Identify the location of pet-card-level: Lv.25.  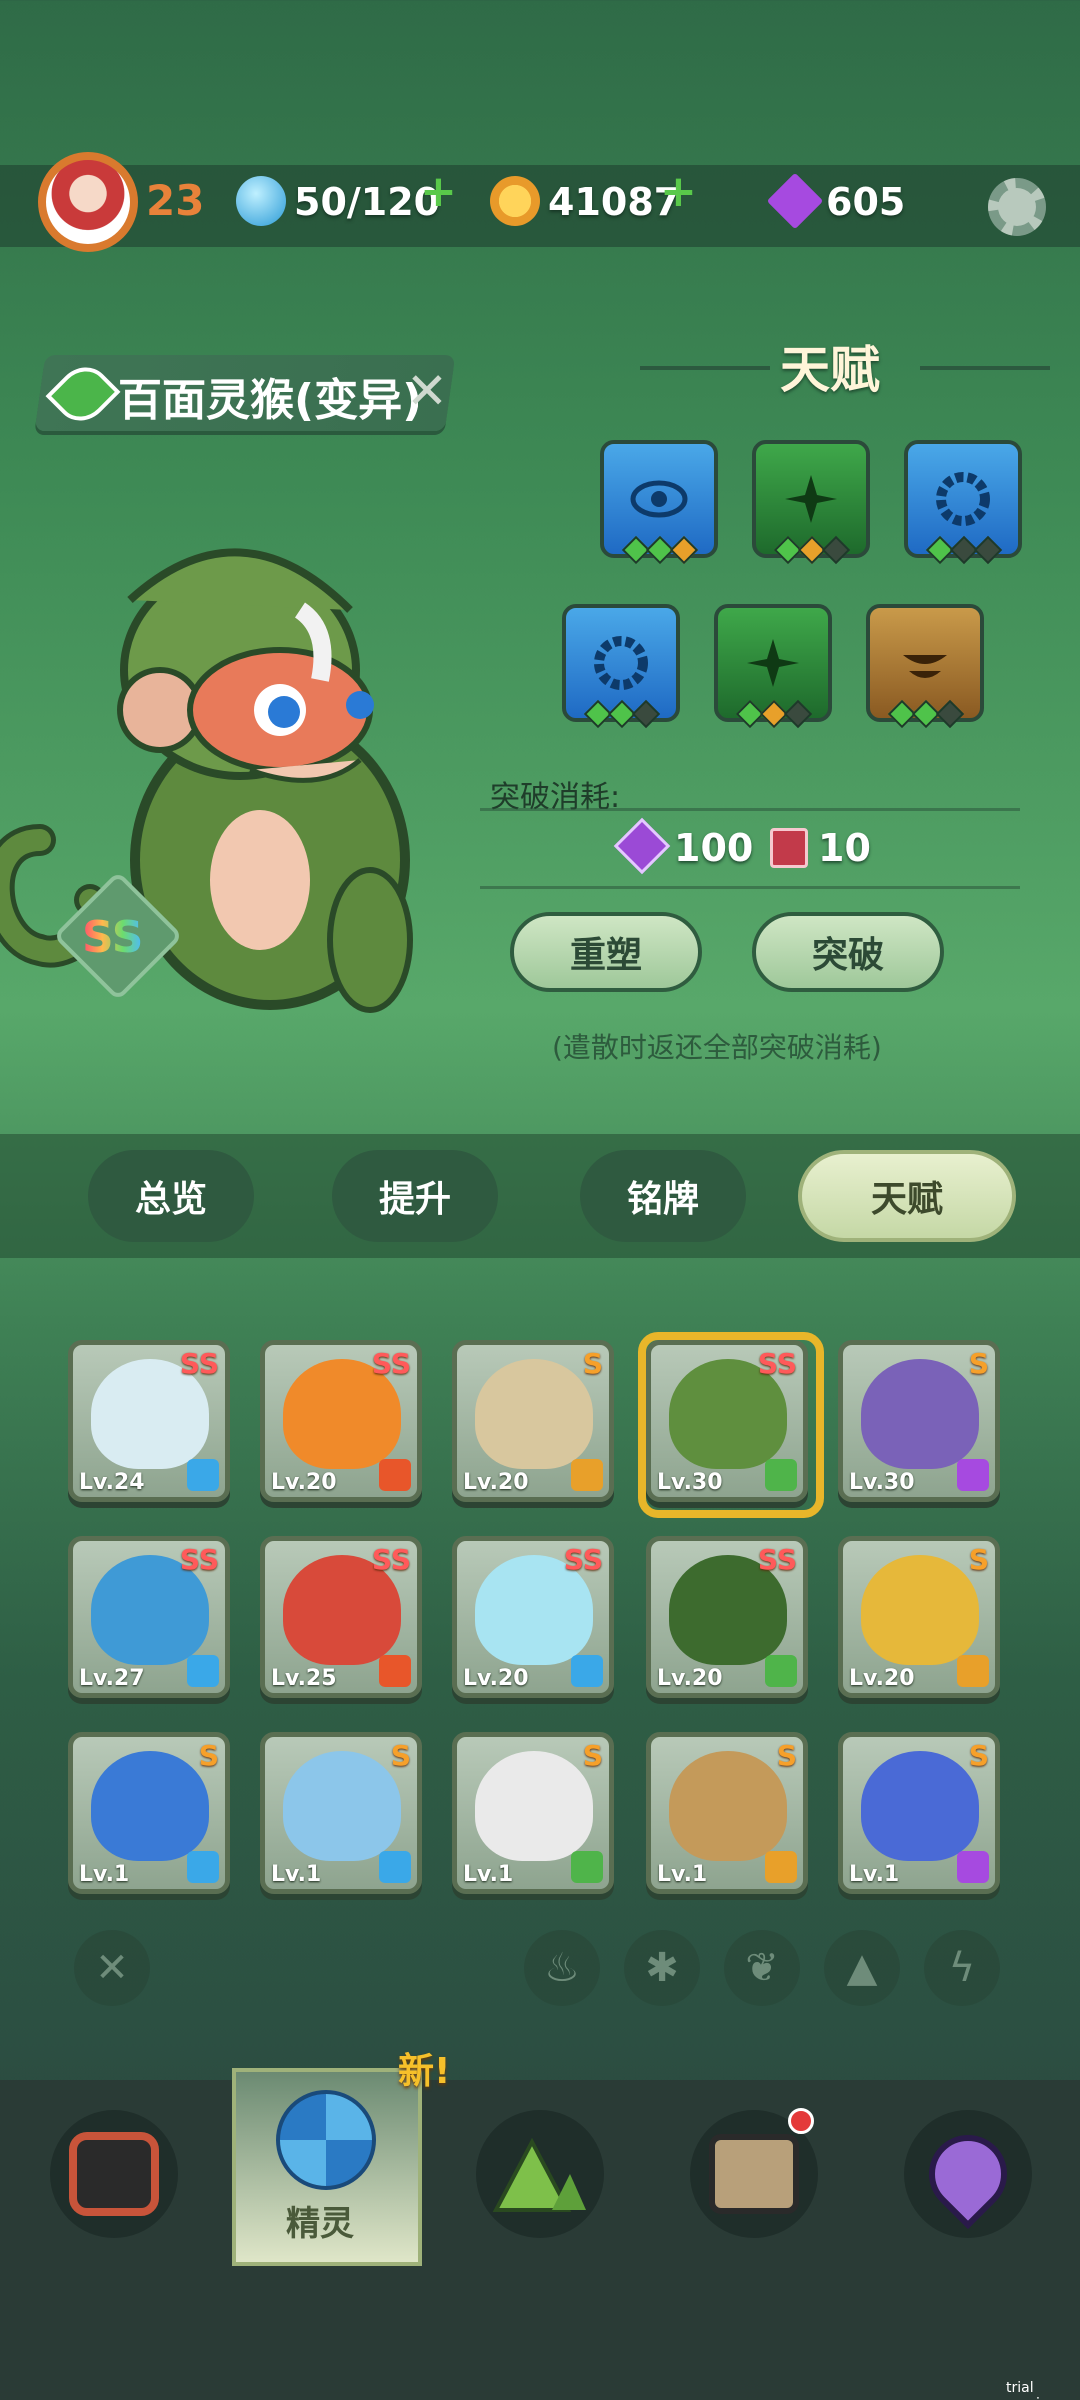
(304, 1678).